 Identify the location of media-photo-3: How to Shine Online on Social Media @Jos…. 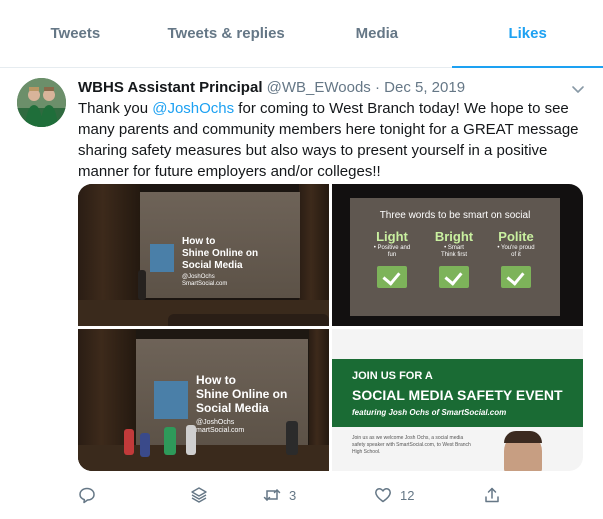
(203, 400).